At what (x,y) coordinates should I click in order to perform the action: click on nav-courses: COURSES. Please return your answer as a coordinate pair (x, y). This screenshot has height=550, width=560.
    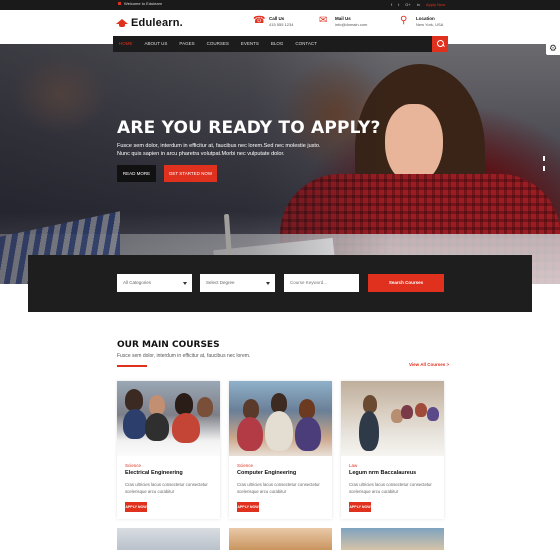
    Looking at the image, I should click on (218, 44).